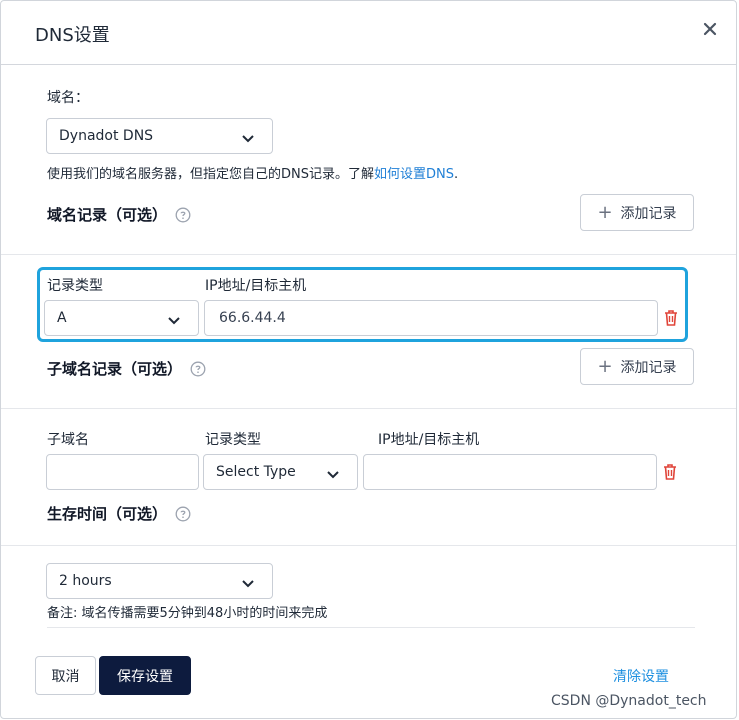 Image resolution: width=739 pixels, height=720 pixels. What do you see at coordinates (159, 136) in the screenshot?
I see `domain-dns-select: Dynadot DNS` at bounding box center [159, 136].